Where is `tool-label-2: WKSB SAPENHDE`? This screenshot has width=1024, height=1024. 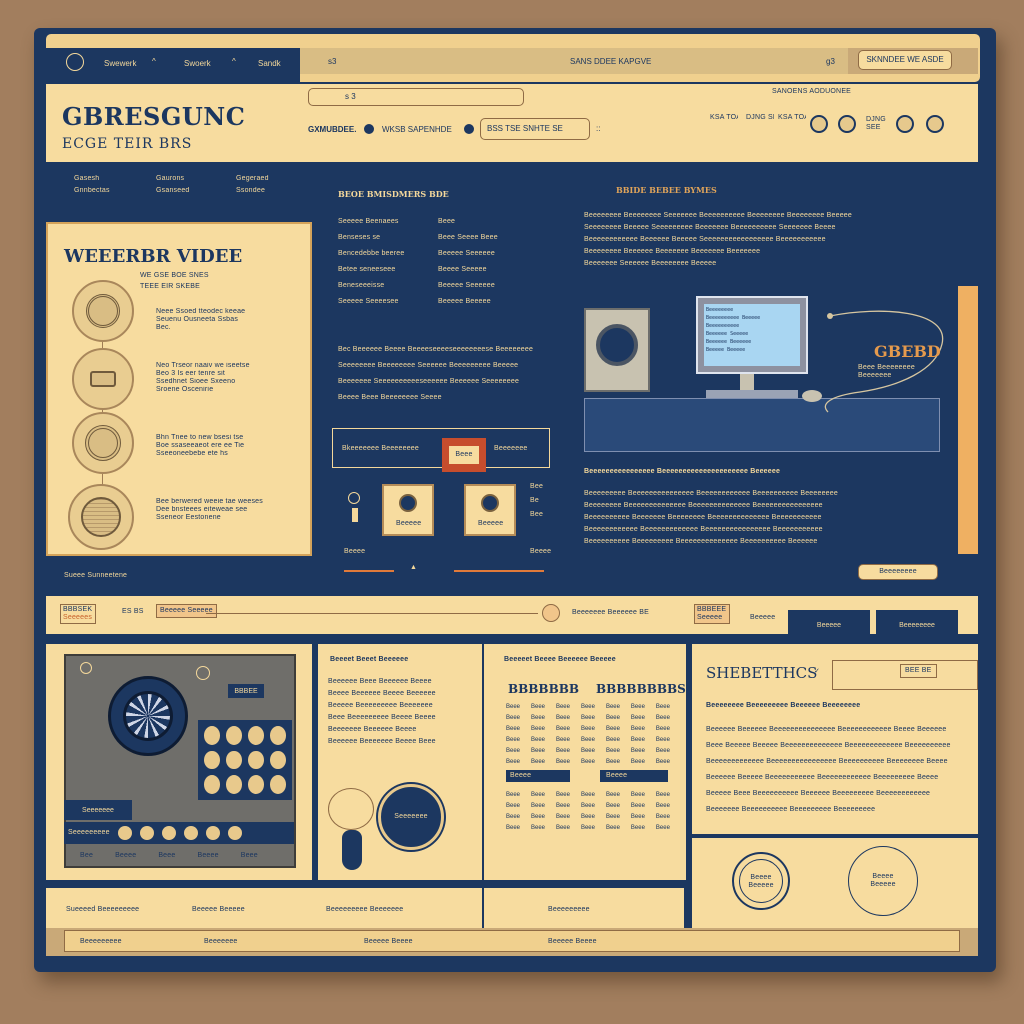
tool-label-2: WKSB SAPENHDE is located at coordinates (417, 130).